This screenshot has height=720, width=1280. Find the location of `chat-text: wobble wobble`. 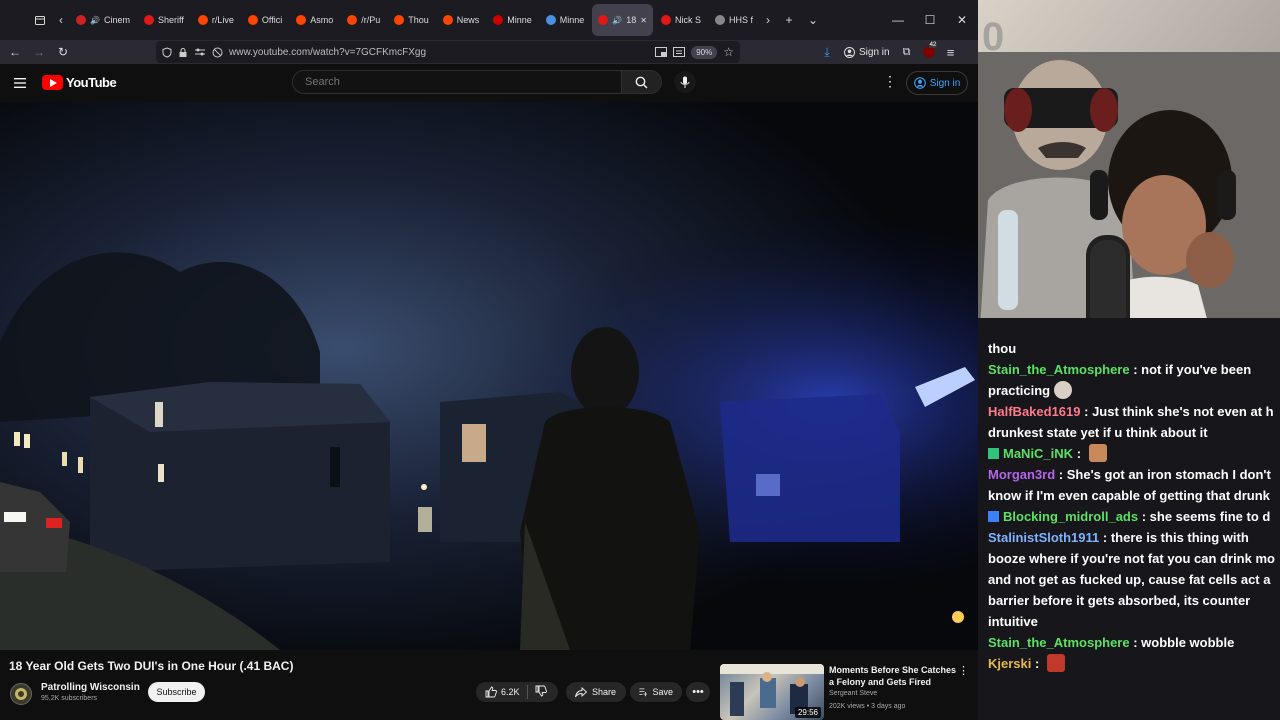

chat-text: wobble wobble is located at coordinates (1188, 642).